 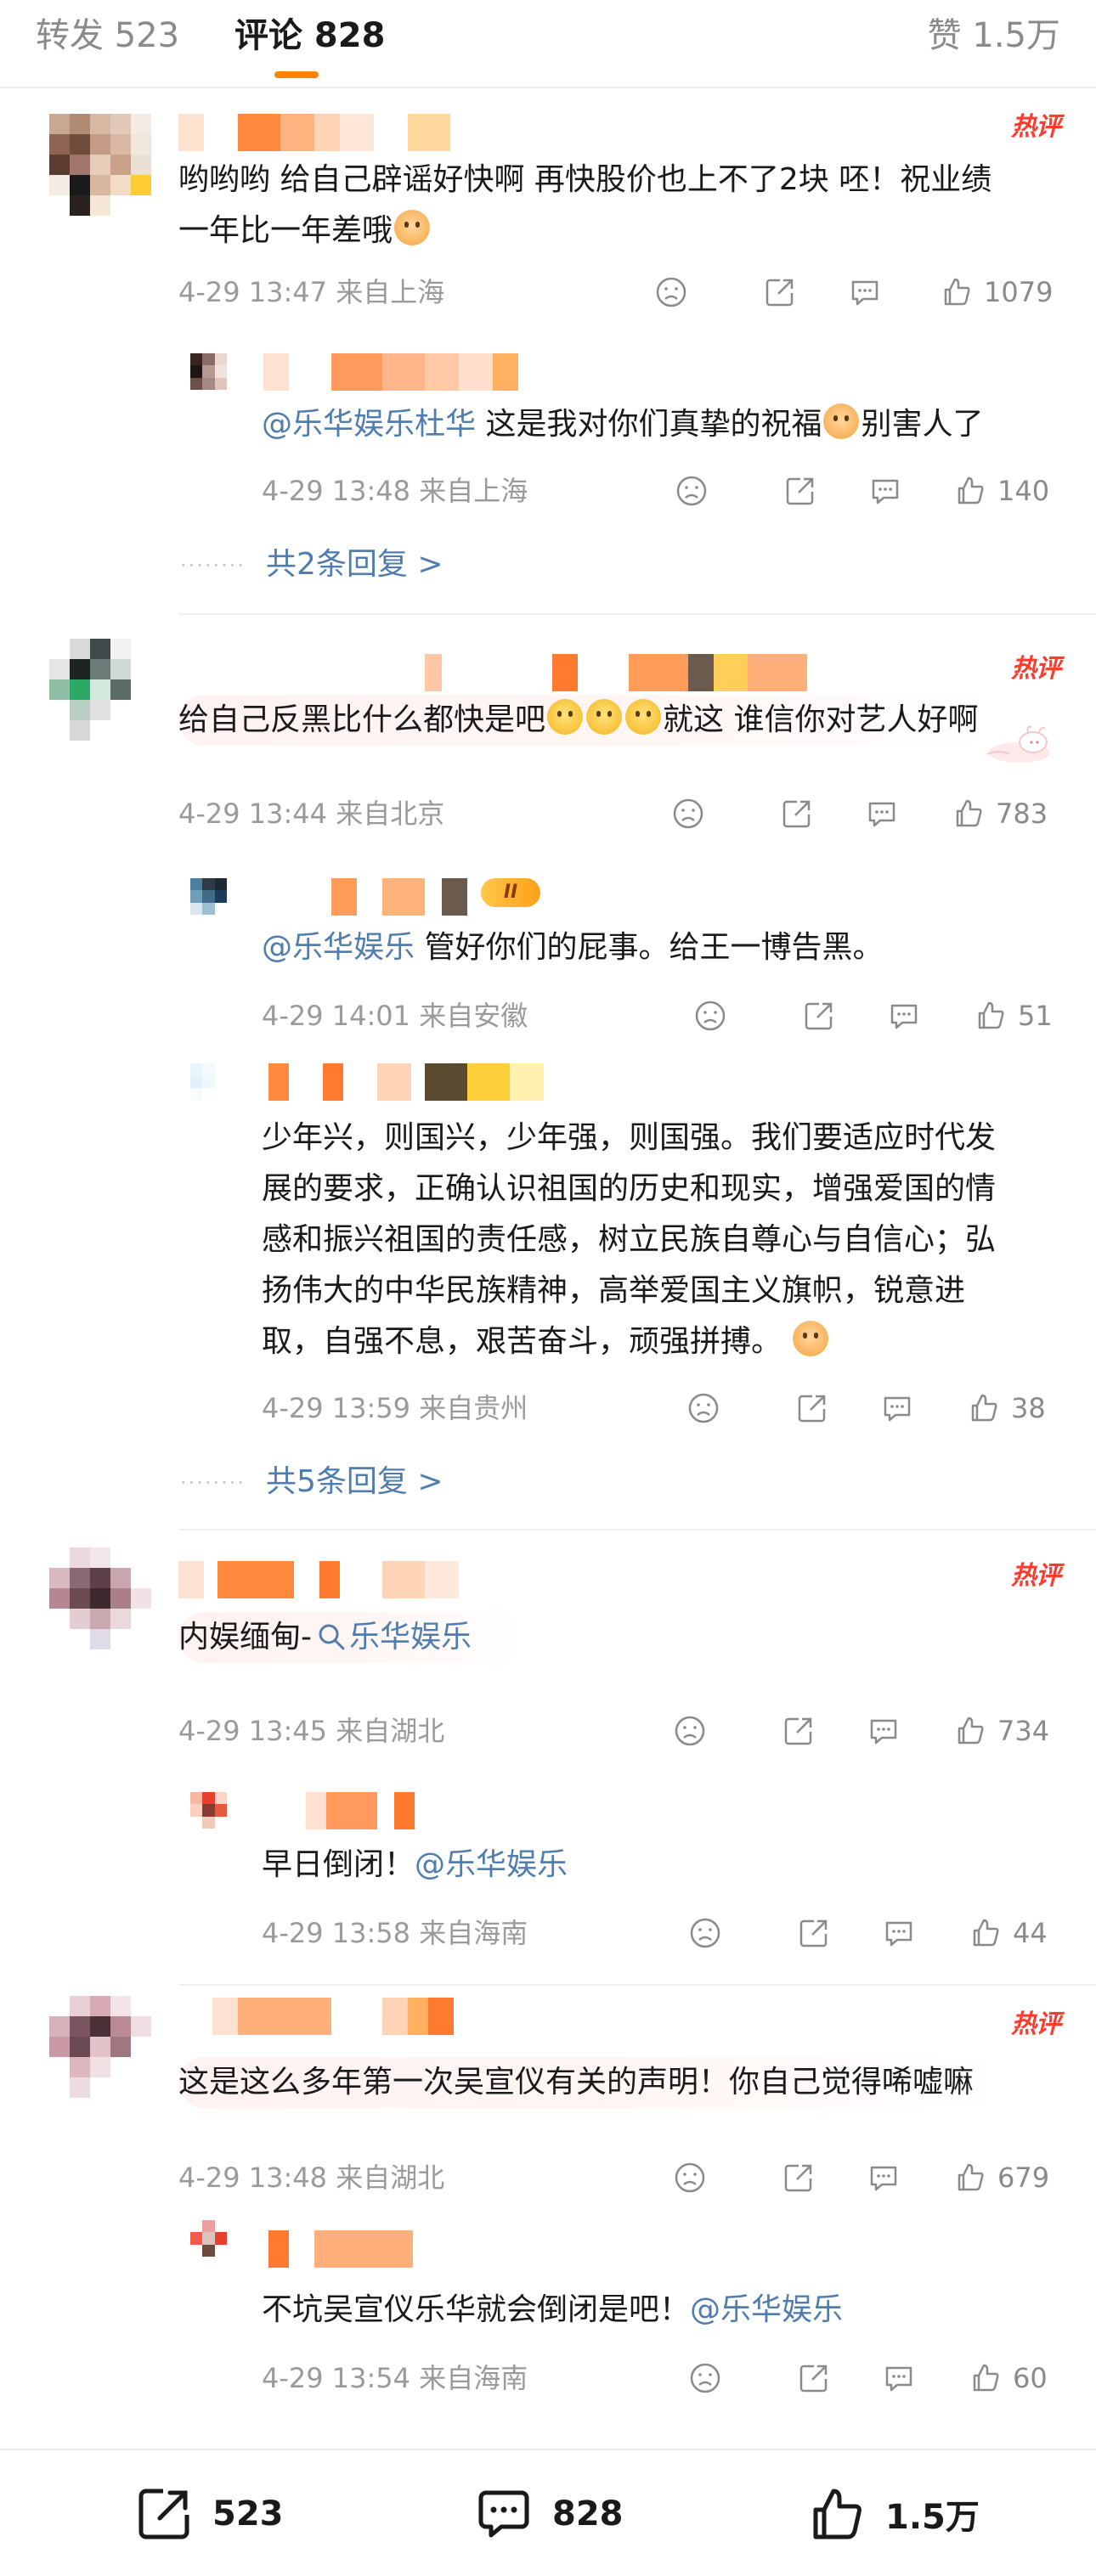 I want to click on comment-actions: 783, so click(x=867, y=813).